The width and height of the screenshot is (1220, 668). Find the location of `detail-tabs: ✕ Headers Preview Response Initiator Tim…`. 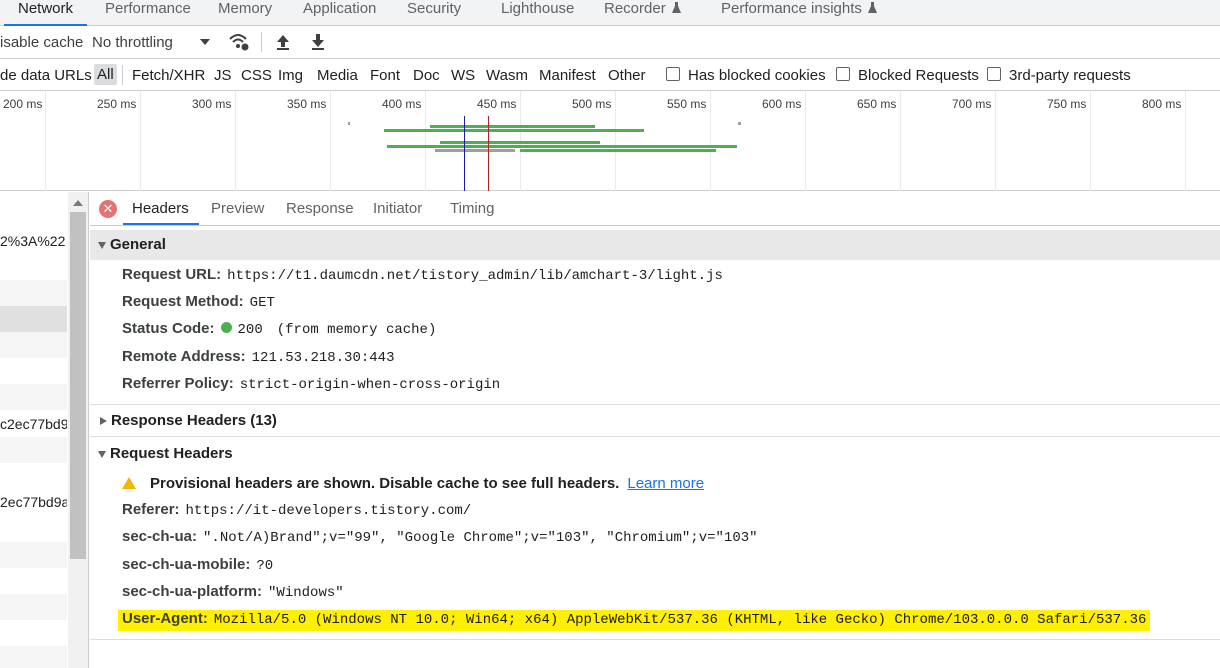

detail-tabs: ✕ Headers Preview Response Initiator Tim… is located at coordinates (655, 209).